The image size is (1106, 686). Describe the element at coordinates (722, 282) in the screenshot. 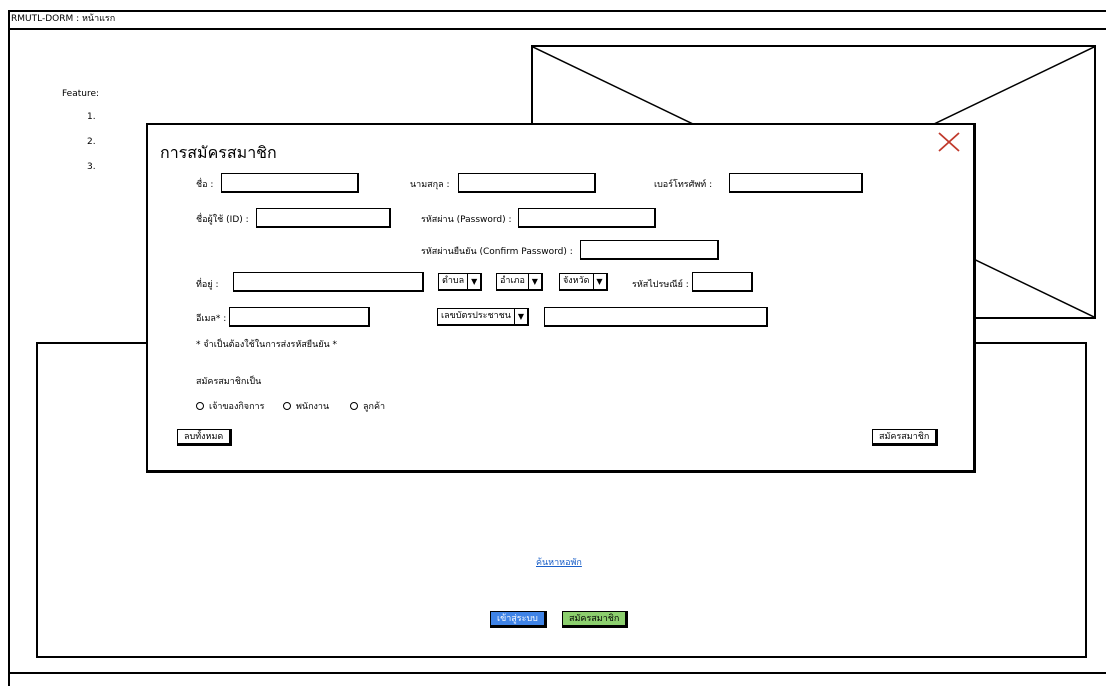

I see `postal-code-input` at that location.